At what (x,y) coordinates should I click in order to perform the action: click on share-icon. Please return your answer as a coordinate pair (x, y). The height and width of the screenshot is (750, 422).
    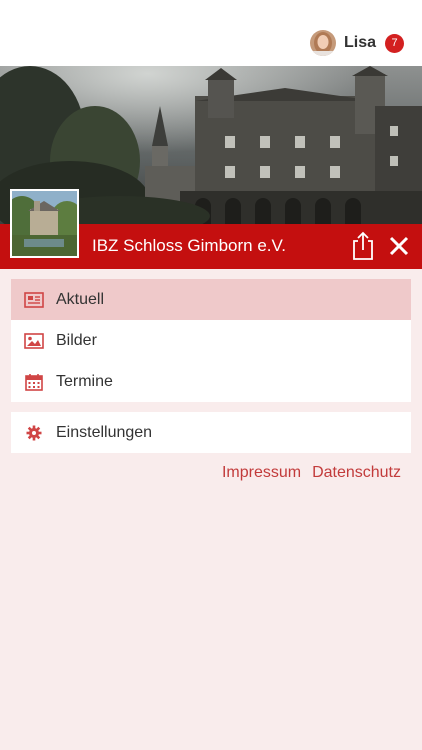
    Looking at the image, I should click on (363, 245).